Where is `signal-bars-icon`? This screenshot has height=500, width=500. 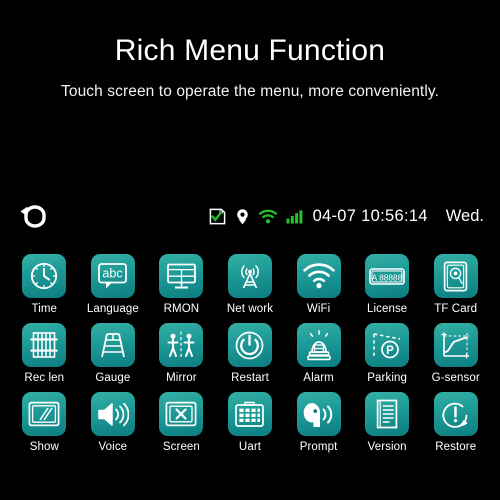
signal-bars-icon is located at coordinates (295, 216).